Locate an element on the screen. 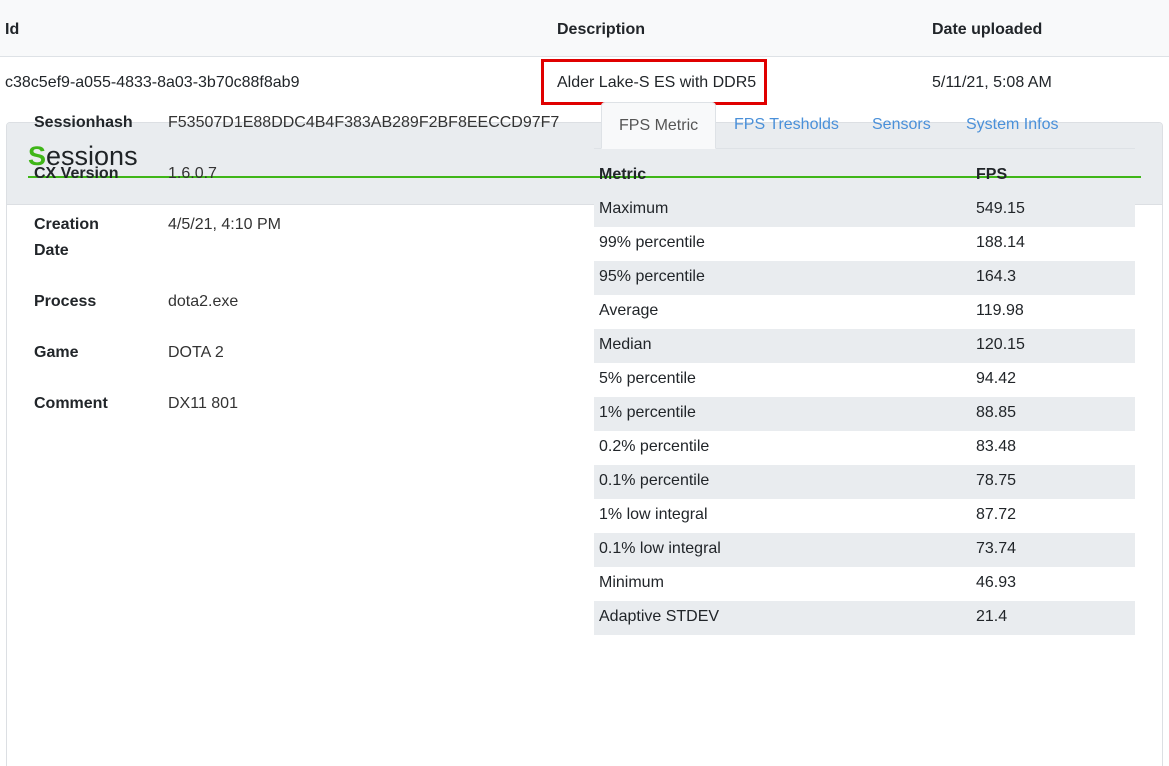 This screenshot has height=766, width=1169. table-row: Adaptive STDEV 21.4 is located at coordinates (864, 618).